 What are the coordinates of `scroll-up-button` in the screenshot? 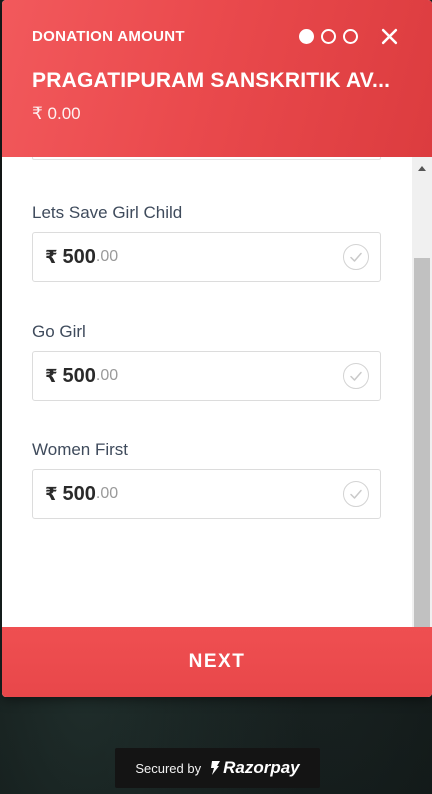 It's located at (422, 168).